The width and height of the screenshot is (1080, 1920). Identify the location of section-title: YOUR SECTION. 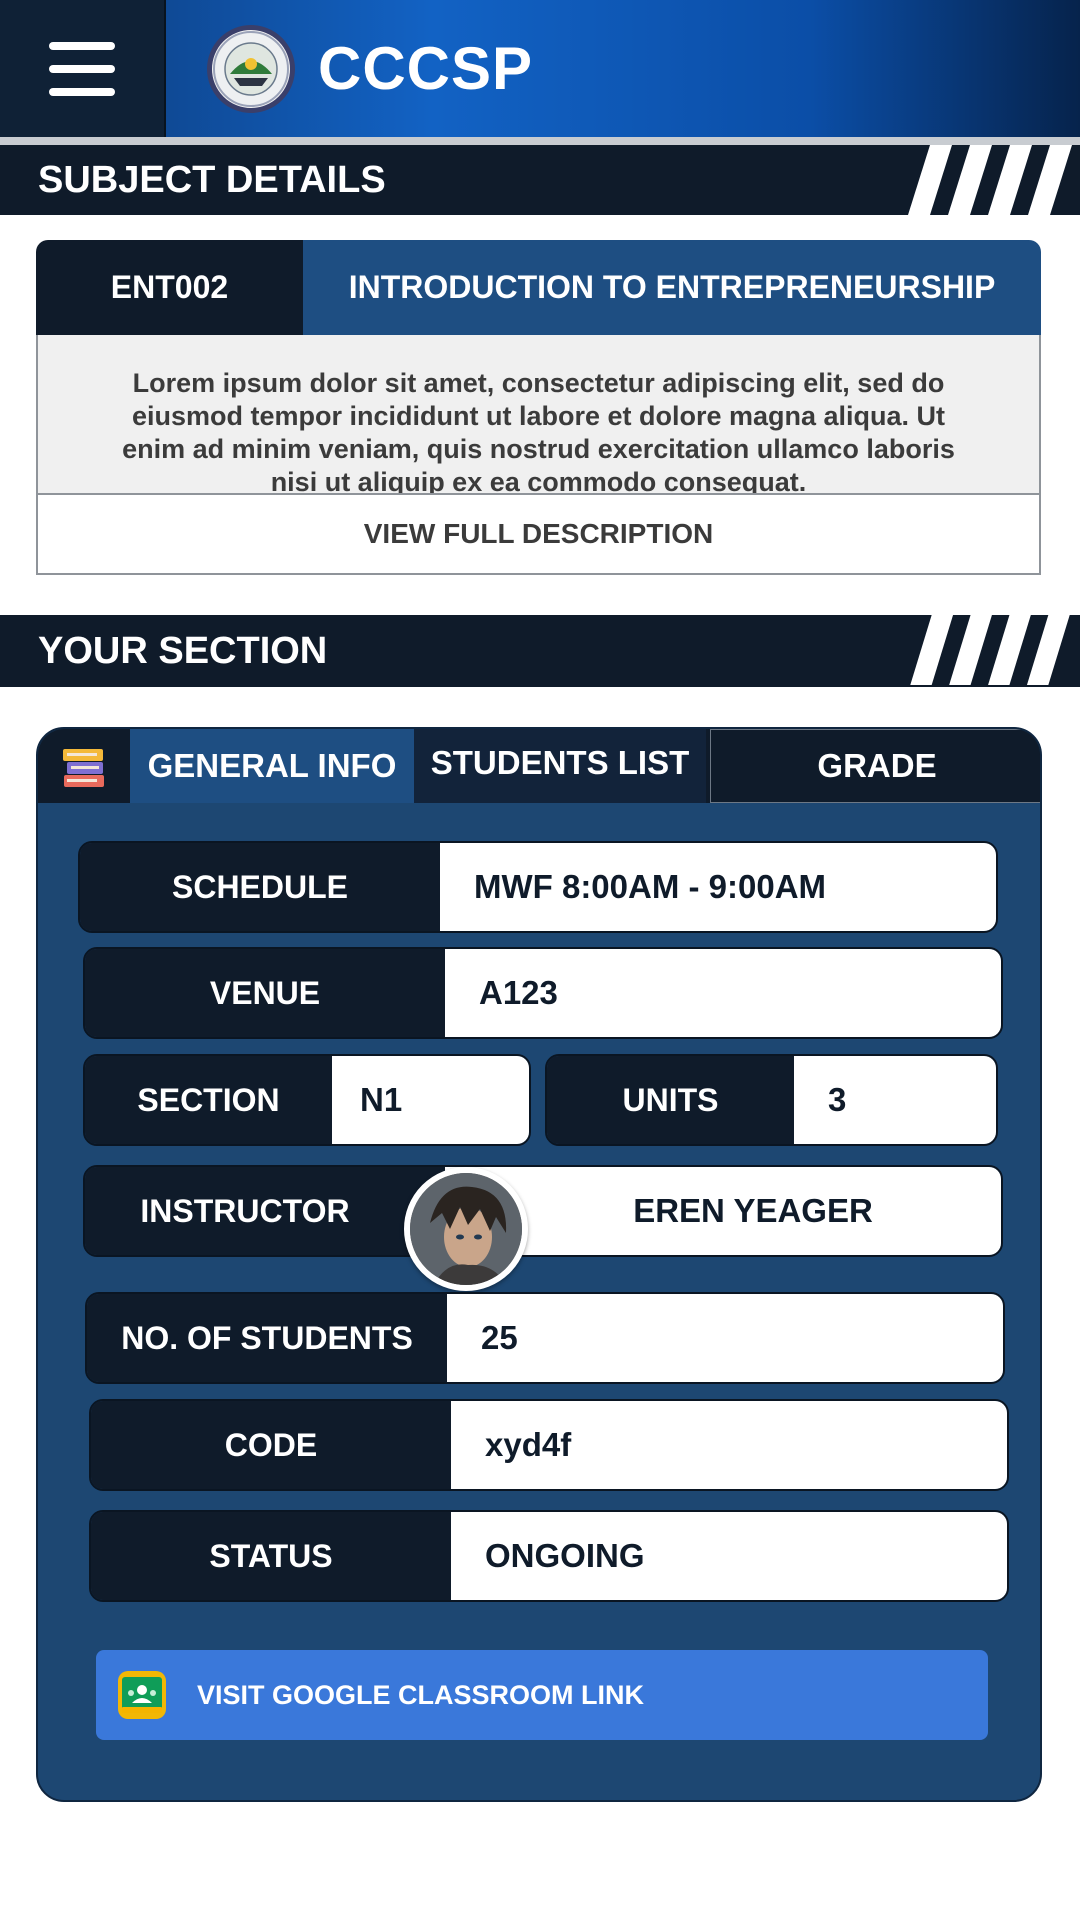
(183, 651).